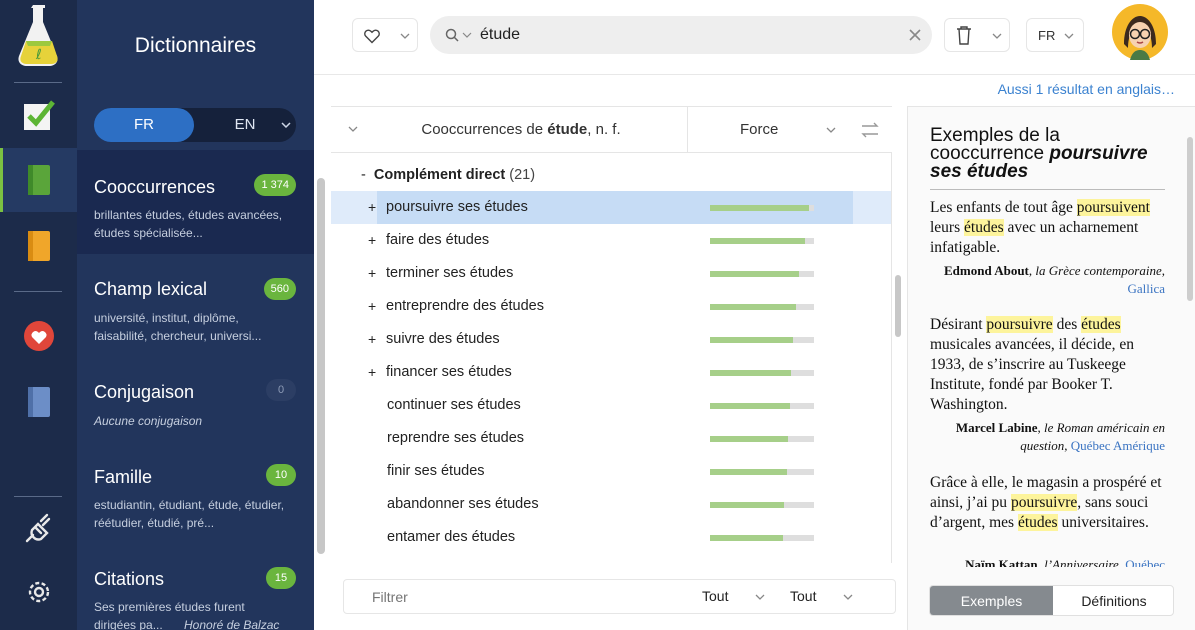 Image resolution: width=1195 pixels, height=630 pixels. I want to click on trash-dropdown-button, so click(977, 35).